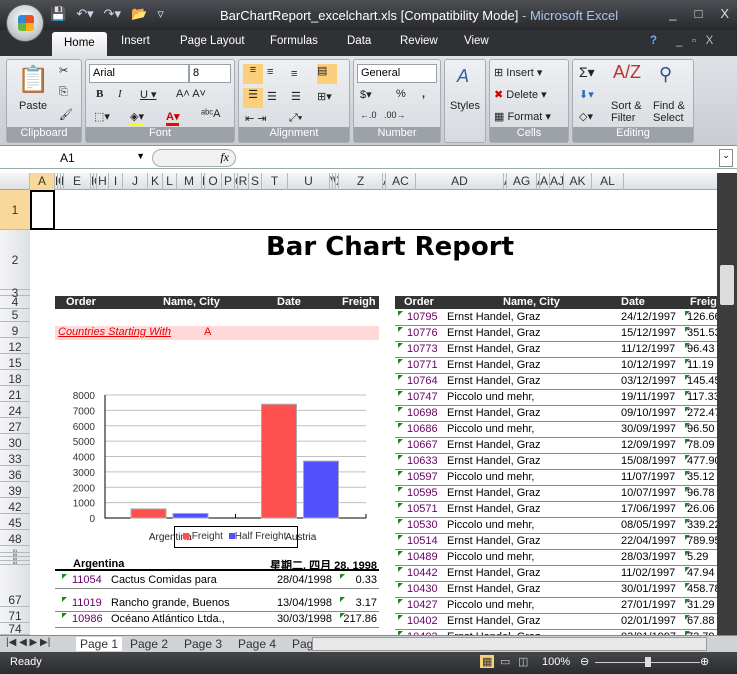 The width and height of the screenshot is (737, 674). I want to click on table-row: 10764 Ernst Handel, Graz 03/12/1997 145.45, so click(556, 382).